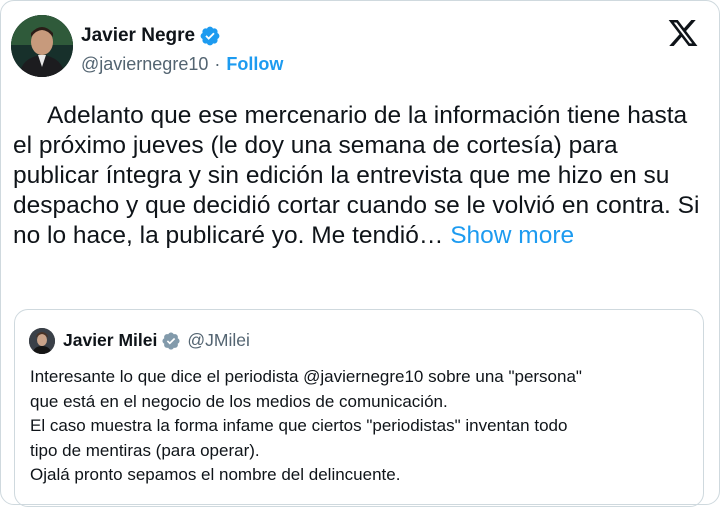 Image resolution: width=722 pixels, height=507 pixels. I want to click on show-more-link: Show more, so click(512, 235).